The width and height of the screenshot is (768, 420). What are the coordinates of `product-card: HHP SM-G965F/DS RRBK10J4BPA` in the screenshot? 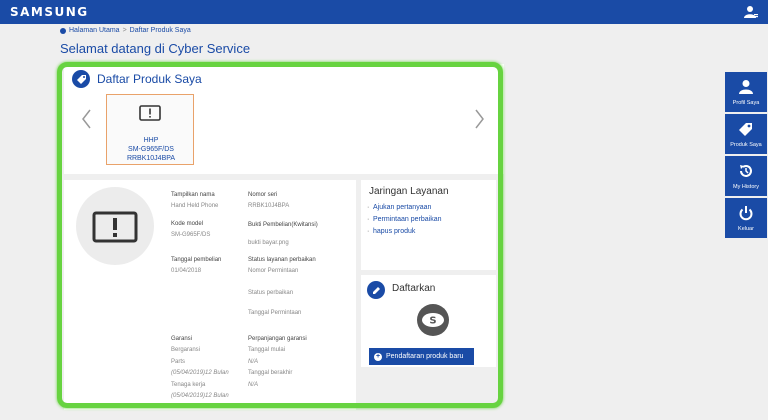 It's located at (150, 129).